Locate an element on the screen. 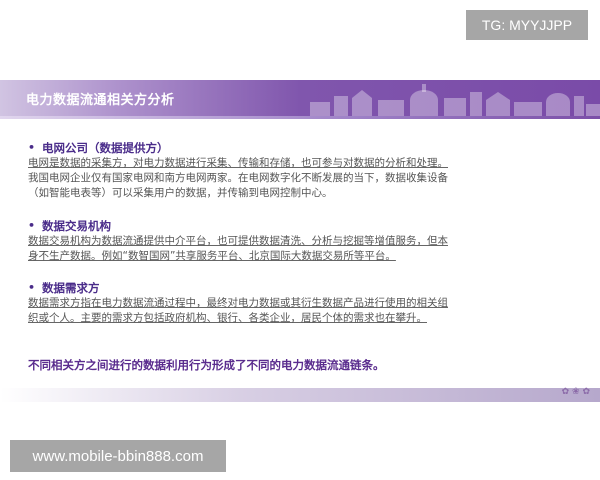 This screenshot has height=480, width=600. body-line: （如智能电表等）可以采集用户的数据，并传输到电网控制中心。 is located at coordinates (180, 193).